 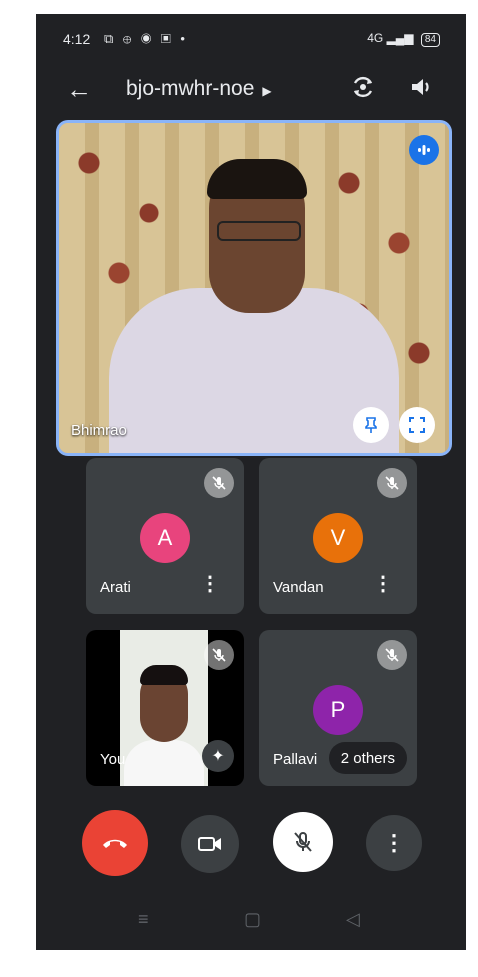 I want to click on system-nav-bar: ≡ ▢ ◁, so click(x=251, y=924).